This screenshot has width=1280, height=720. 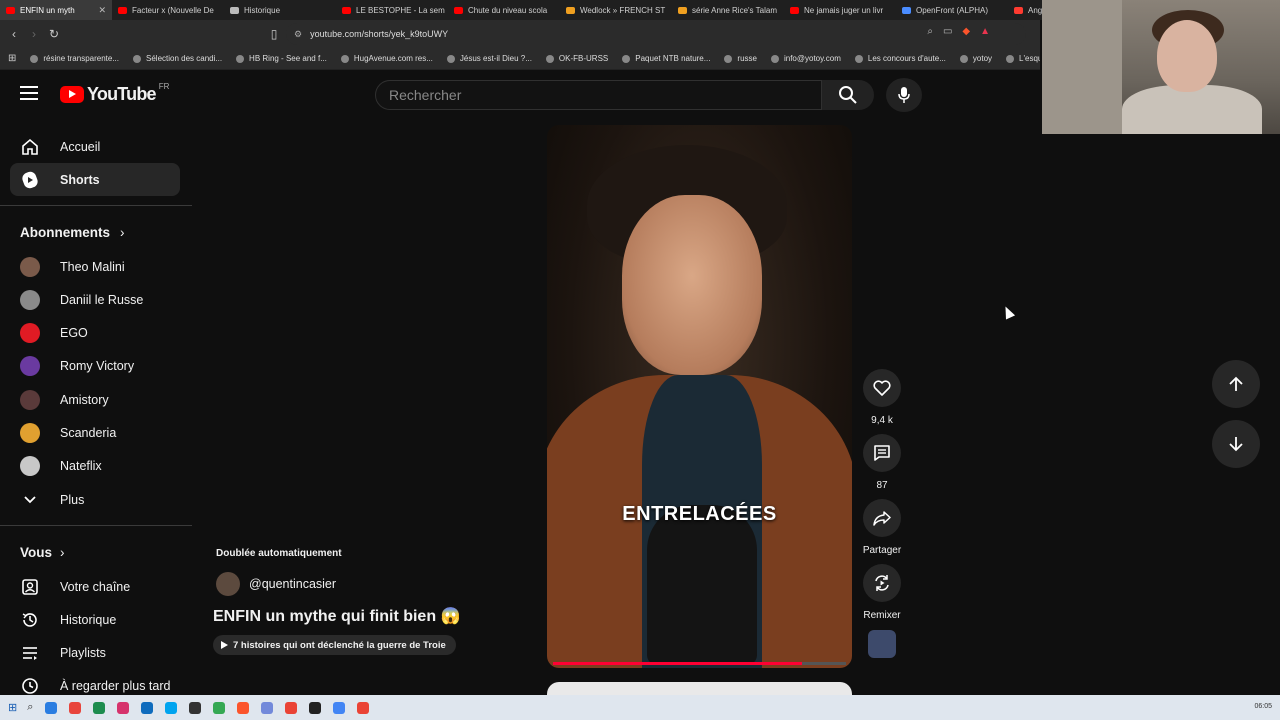 What do you see at coordinates (656, 34) in the screenshot?
I see `url-field: ⚙ youtube.com/shorts/yek_k9toUWY` at bounding box center [656, 34].